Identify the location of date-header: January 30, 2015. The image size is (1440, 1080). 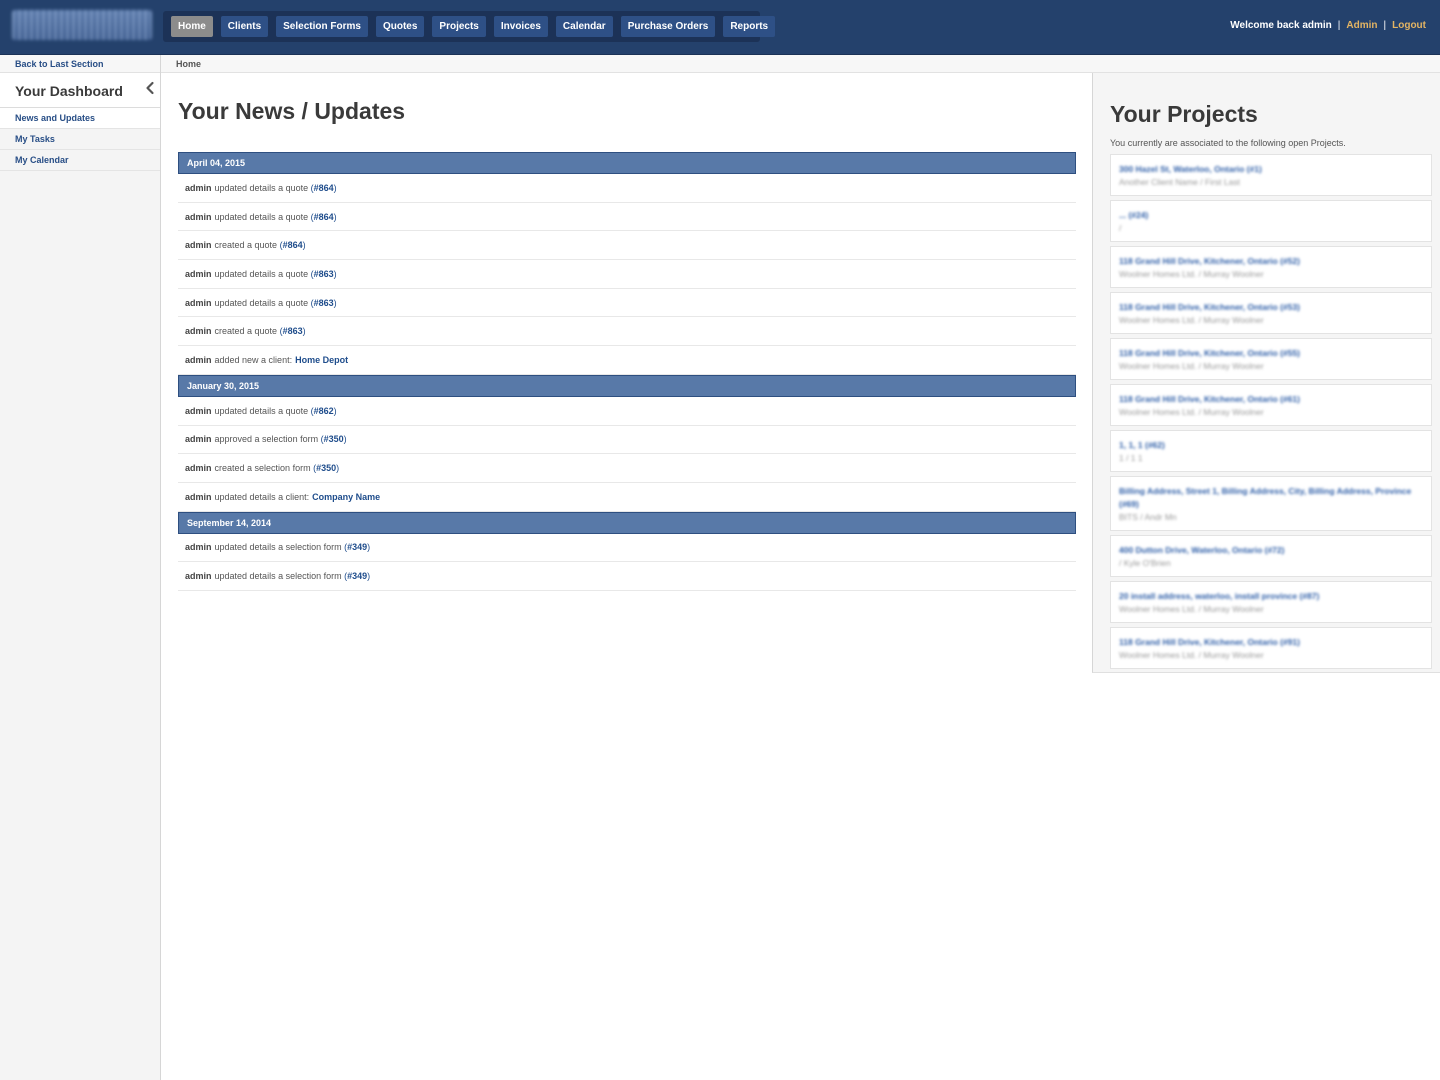
(627, 385).